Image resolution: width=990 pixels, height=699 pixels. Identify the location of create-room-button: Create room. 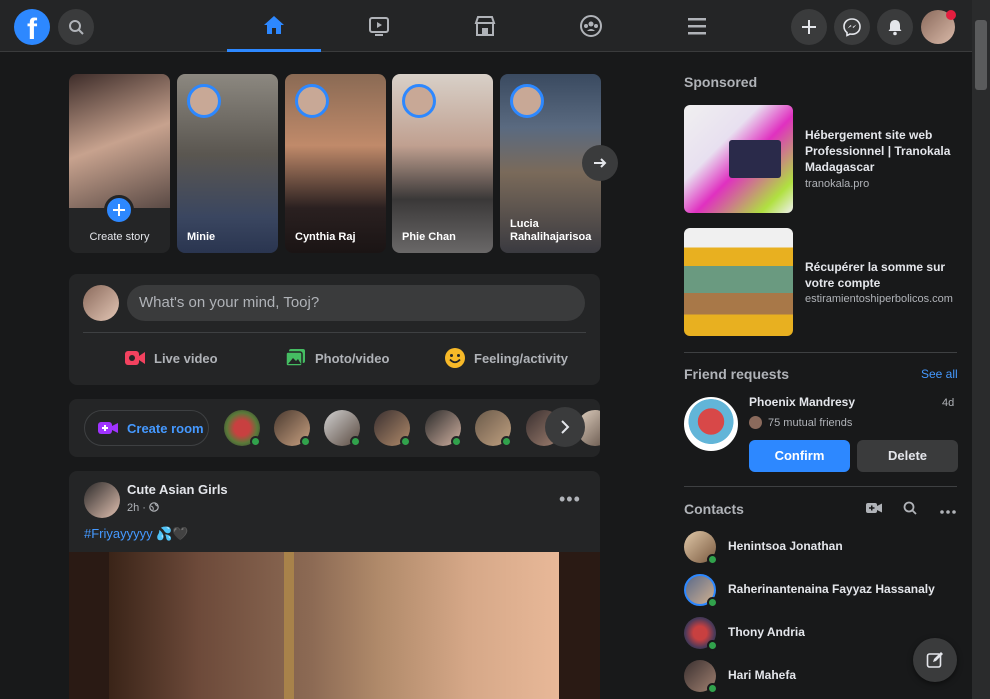
(146, 428).